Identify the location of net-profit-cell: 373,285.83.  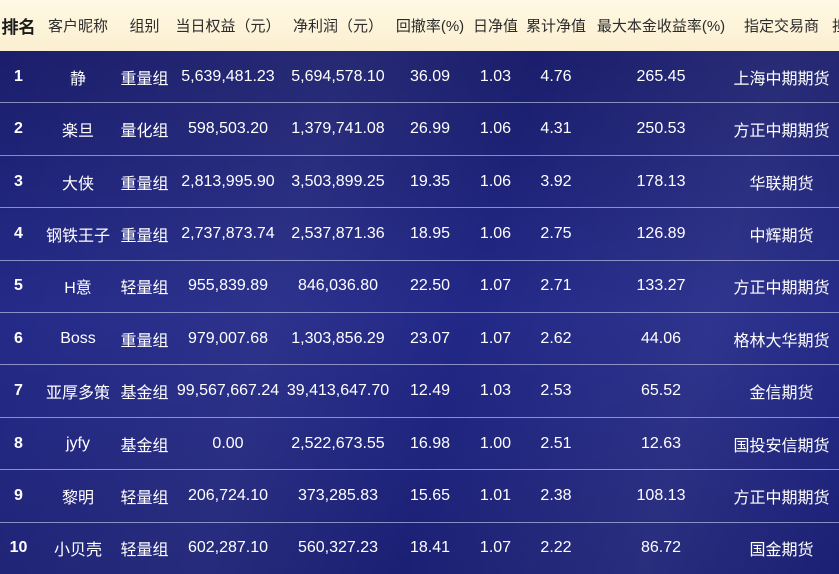
(338, 495).